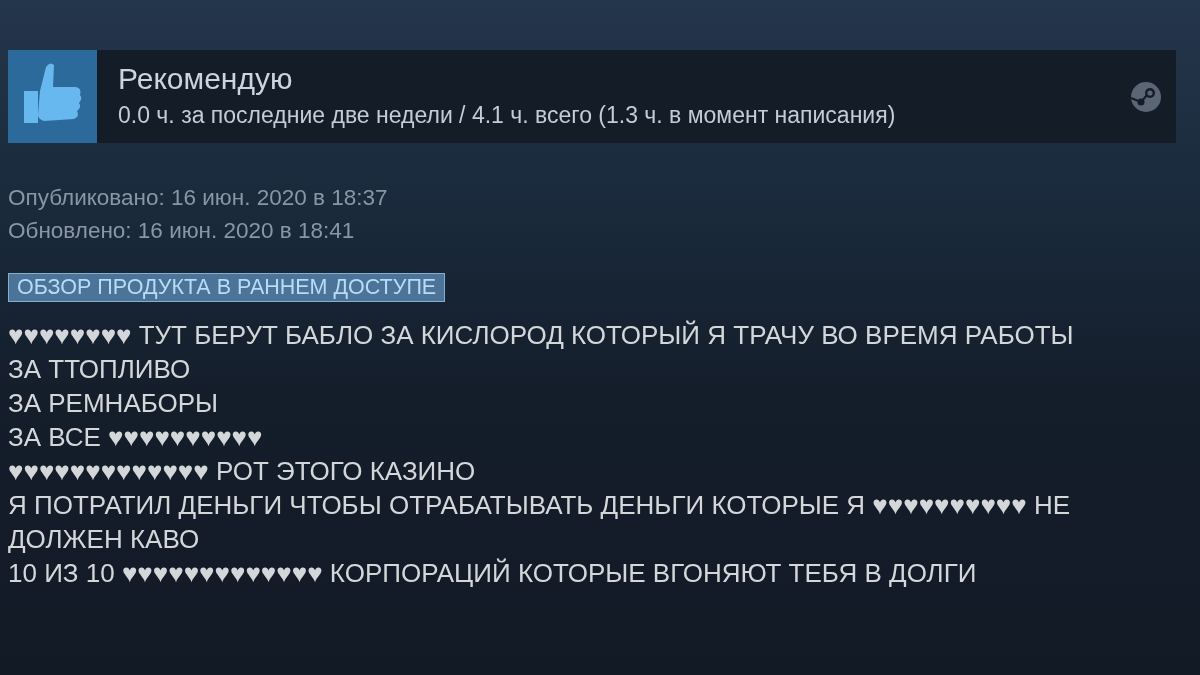 This screenshot has height=675, width=1200. I want to click on review-date: Обновлено: 16 июн. 2020 в 18:41, so click(182, 231).